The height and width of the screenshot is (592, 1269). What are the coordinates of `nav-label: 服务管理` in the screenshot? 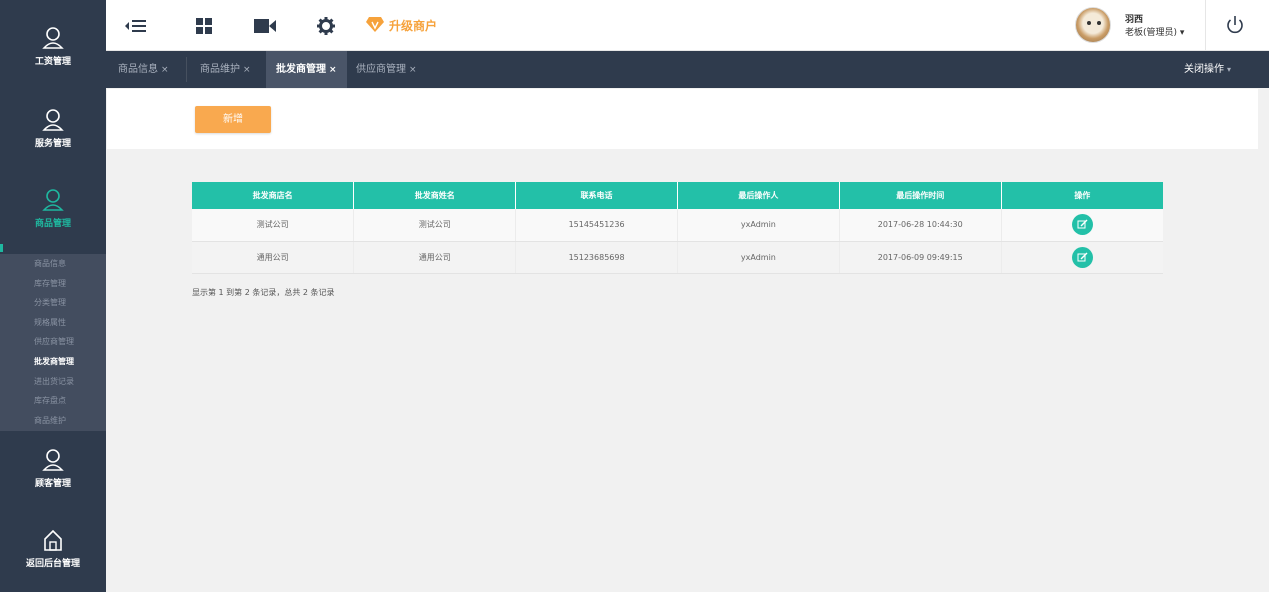 It's located at (52, 144).